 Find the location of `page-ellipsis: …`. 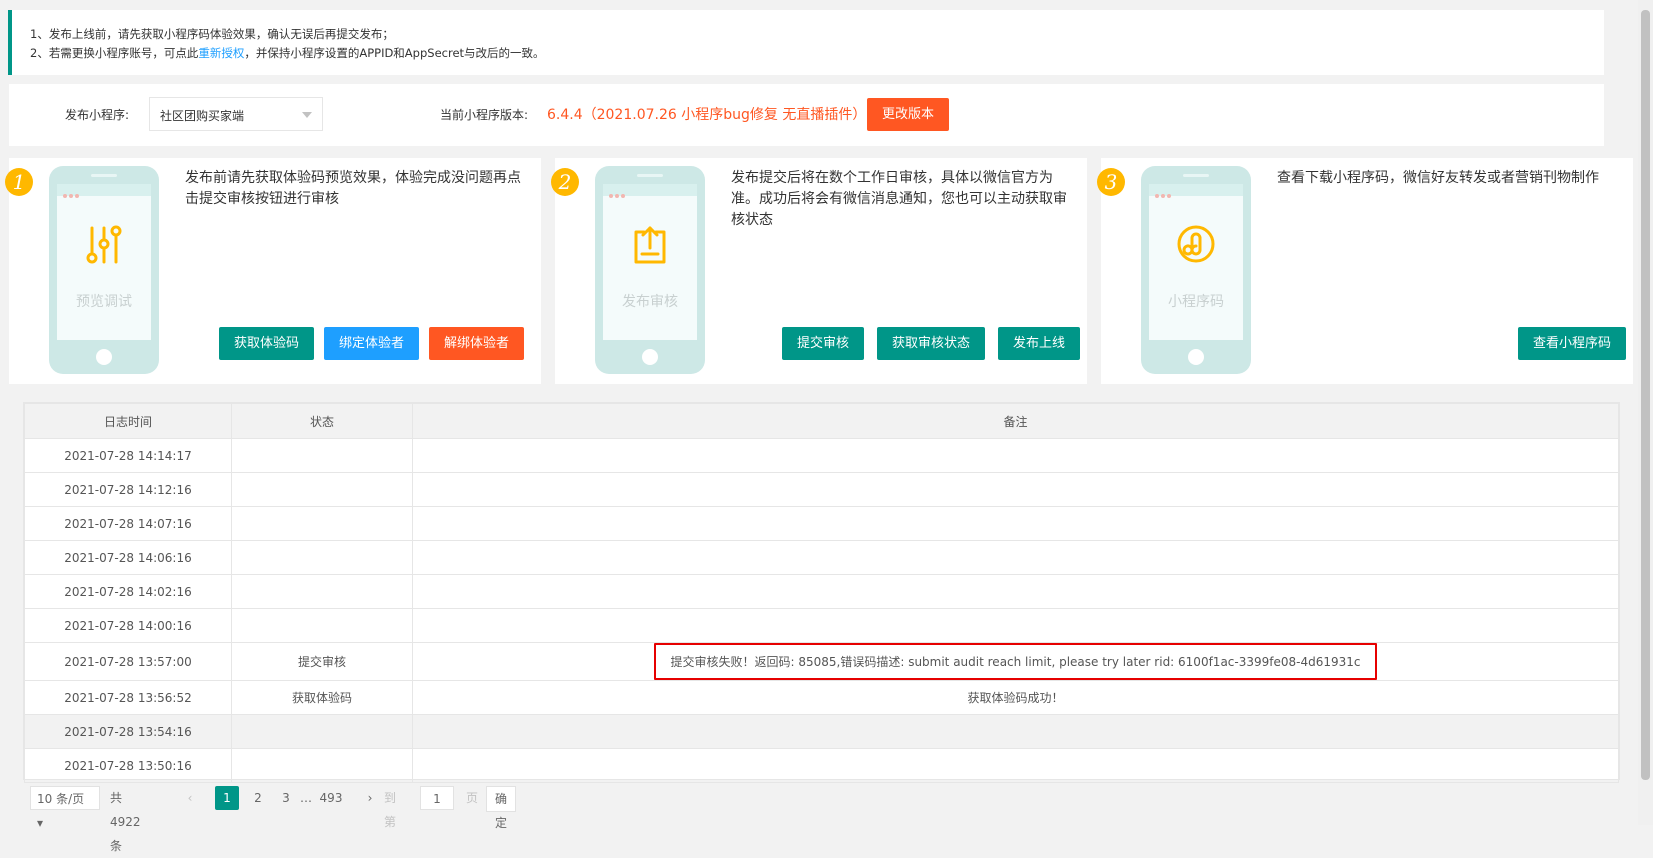

page-ellipsis: … is located at coordinates (306, 798).